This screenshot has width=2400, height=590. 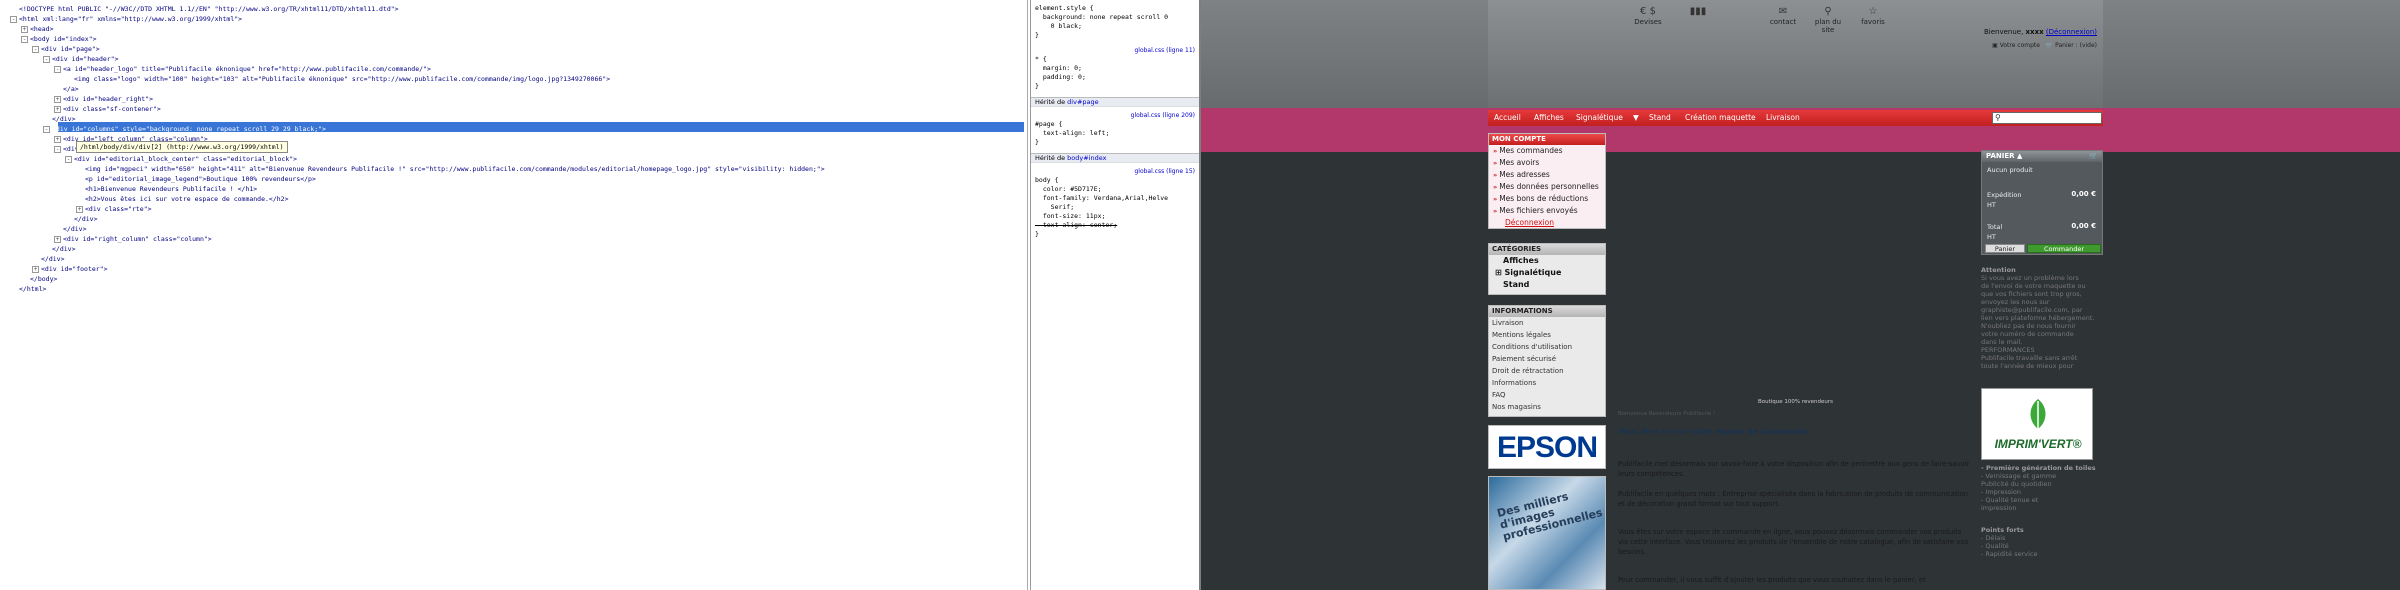 I want to click on css-source-link: global.css (ligne 209), so click(x=1163, y=115).